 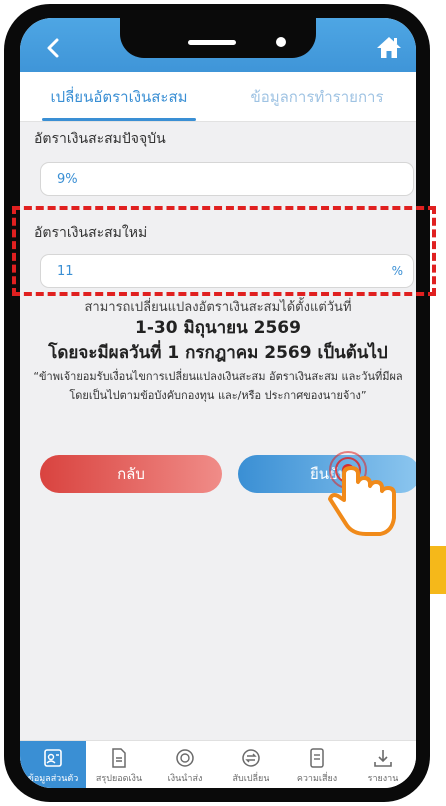 I want to click on download-icon, so click(x=383, y=758).